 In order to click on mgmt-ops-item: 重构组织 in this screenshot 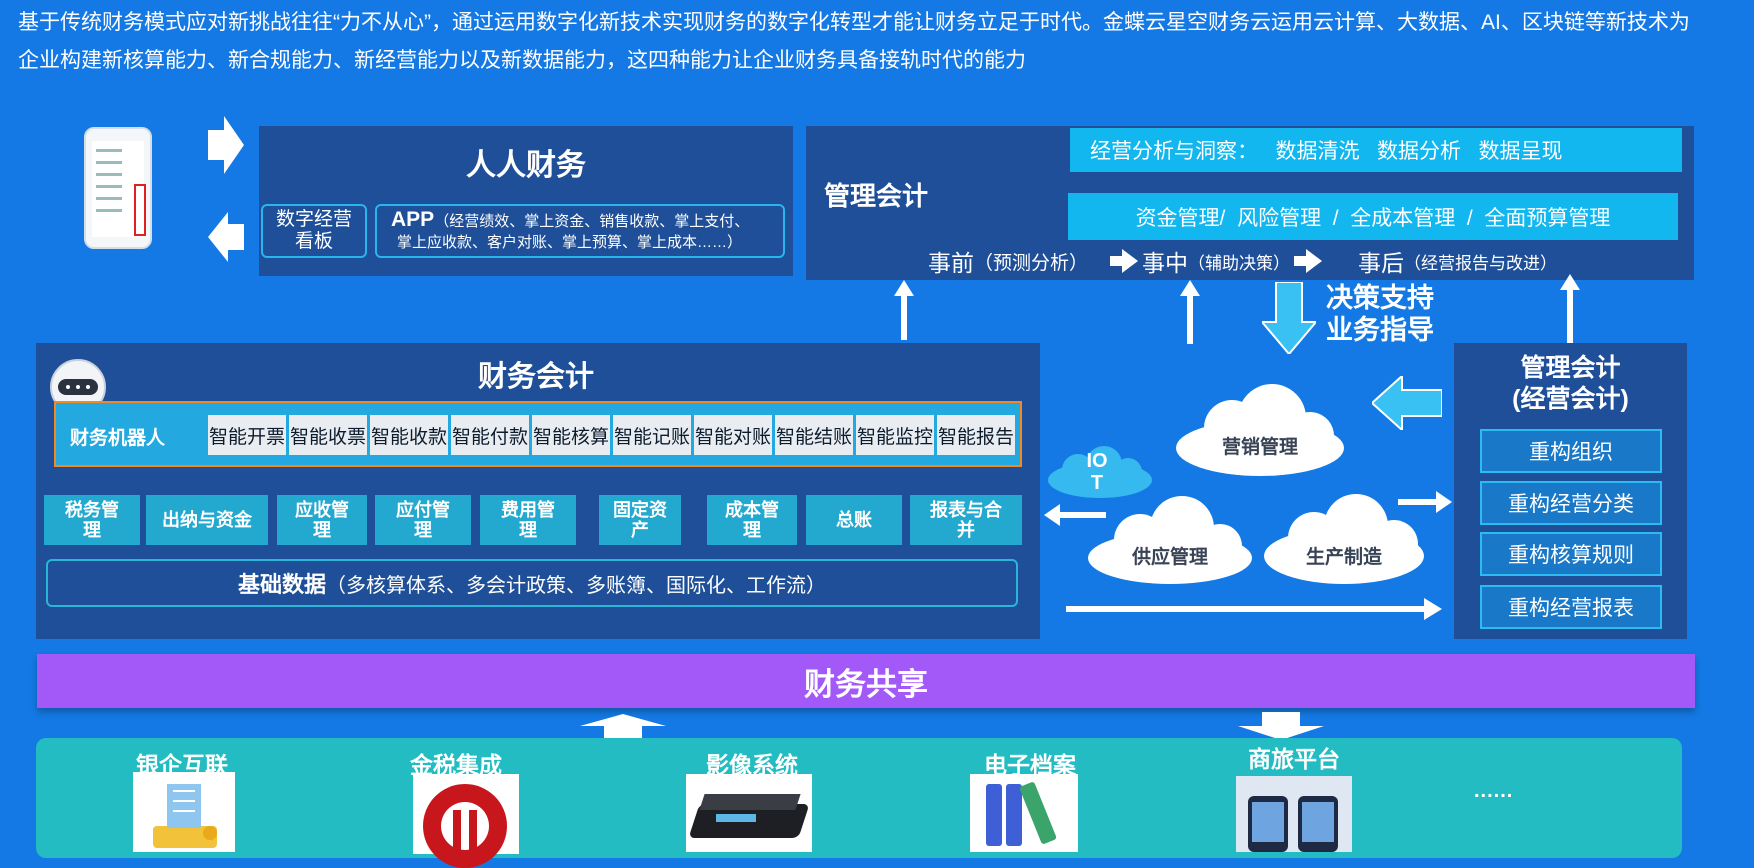, I will do `click(1571, 451)`.